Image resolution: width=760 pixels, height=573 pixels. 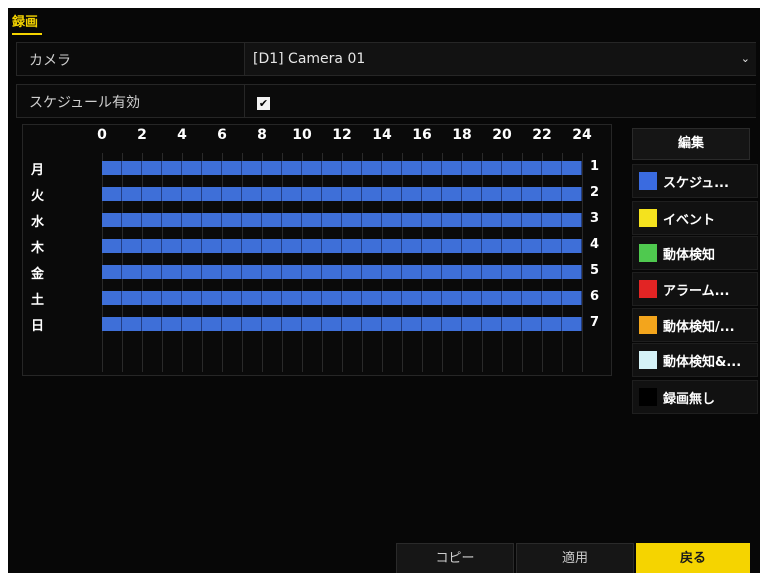 I want to click on hour-tick-label: 8, so click(x=262, y=135).